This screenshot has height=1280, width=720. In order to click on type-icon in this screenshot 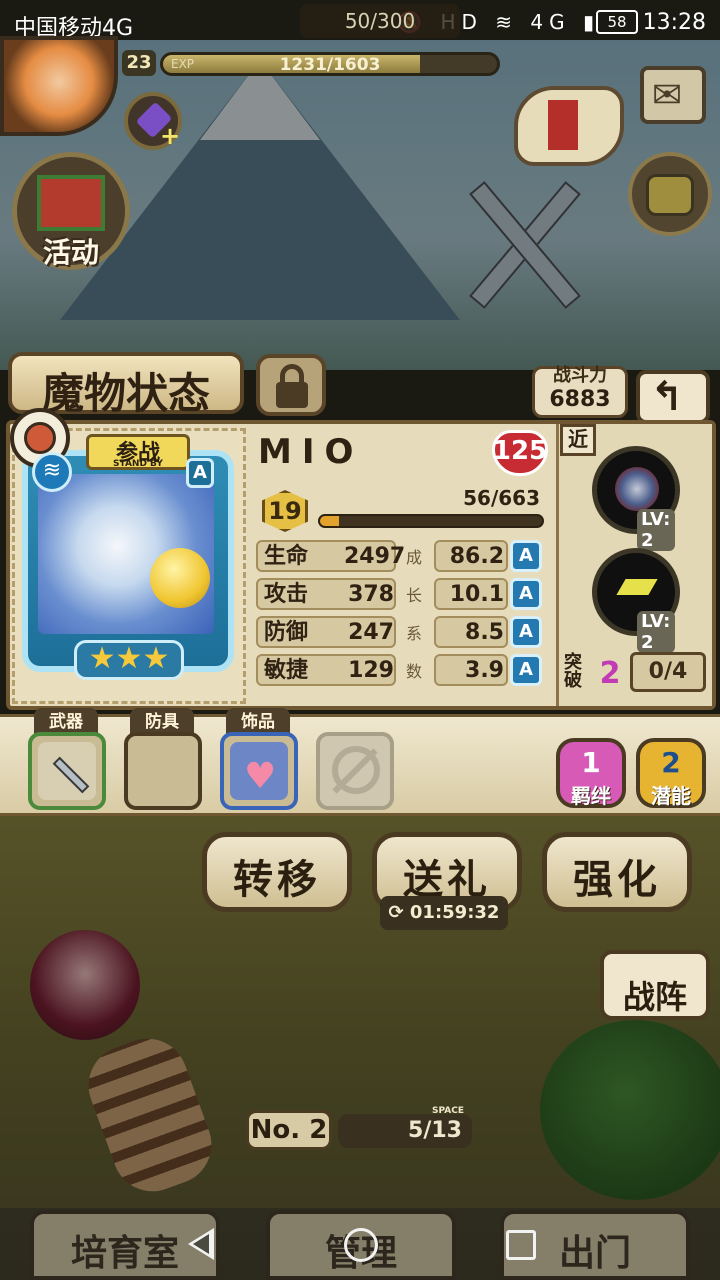, I will do `click(40, 438)`.